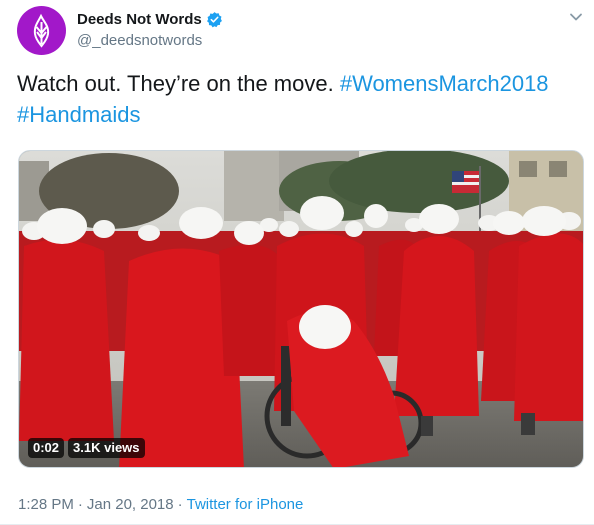  I want to click on video-badges: 0:02 3.1K views, so click(86, 448).